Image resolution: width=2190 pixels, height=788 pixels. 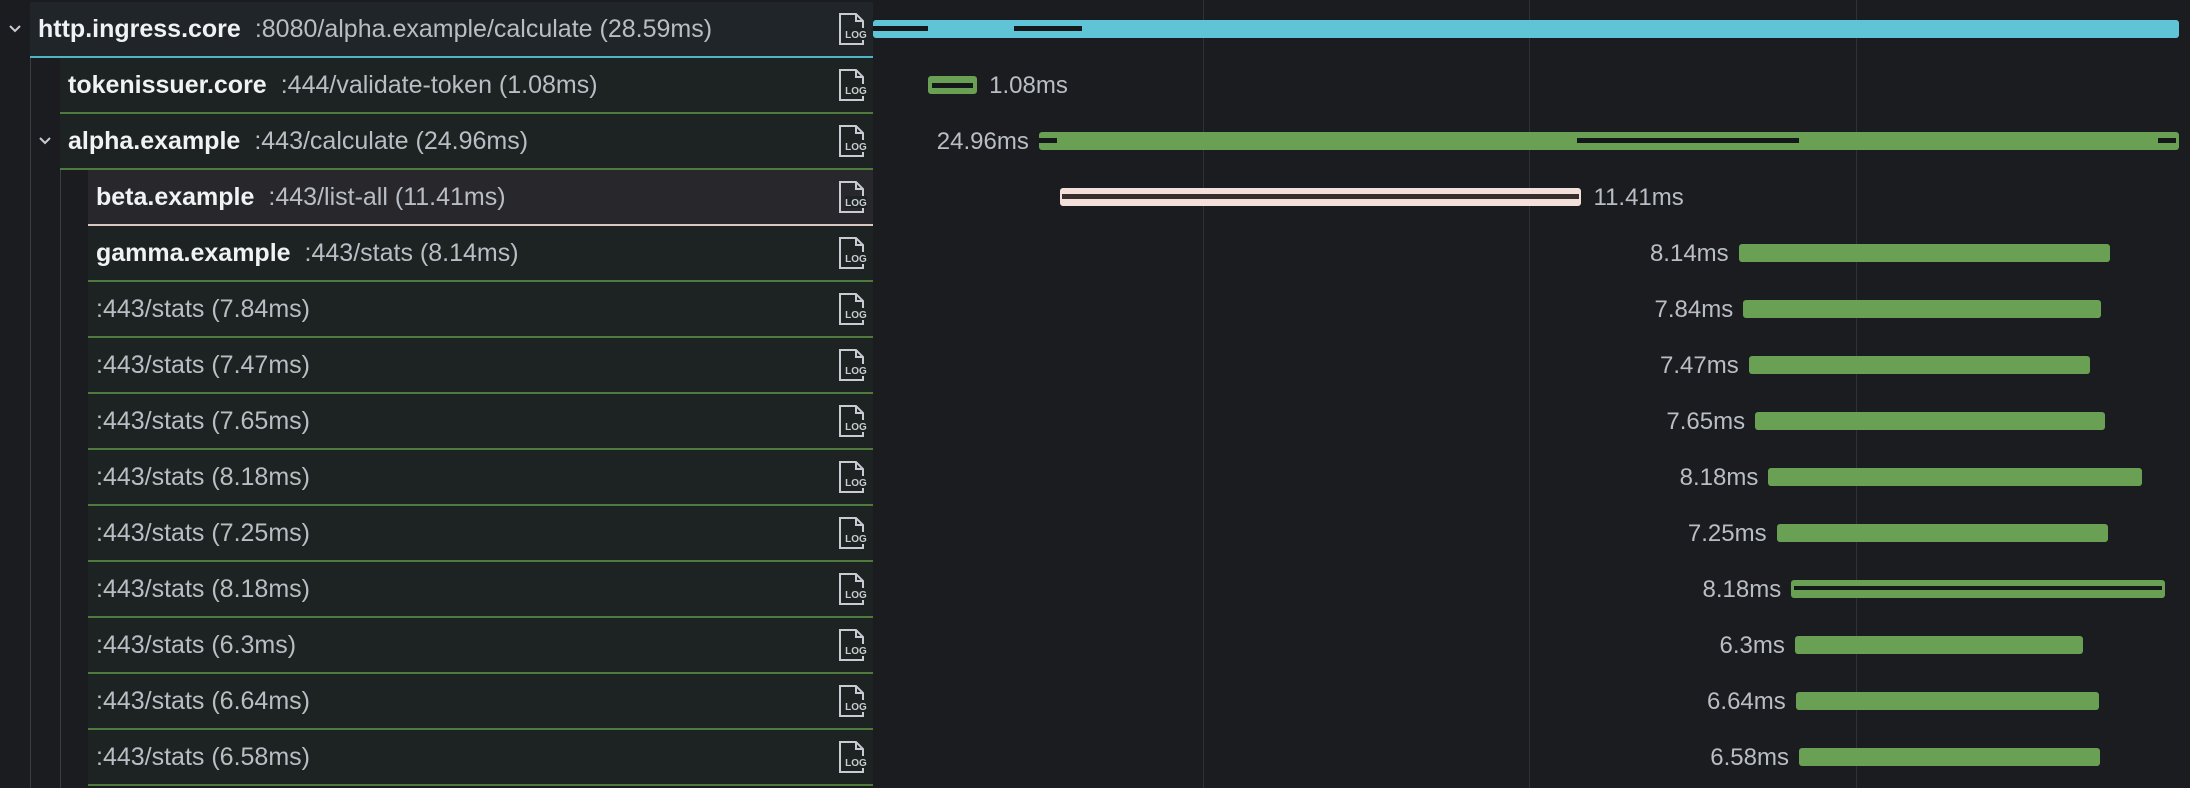 I want to click on operation-name: :443/stats (8.14ms), so click(x=411, y=253).